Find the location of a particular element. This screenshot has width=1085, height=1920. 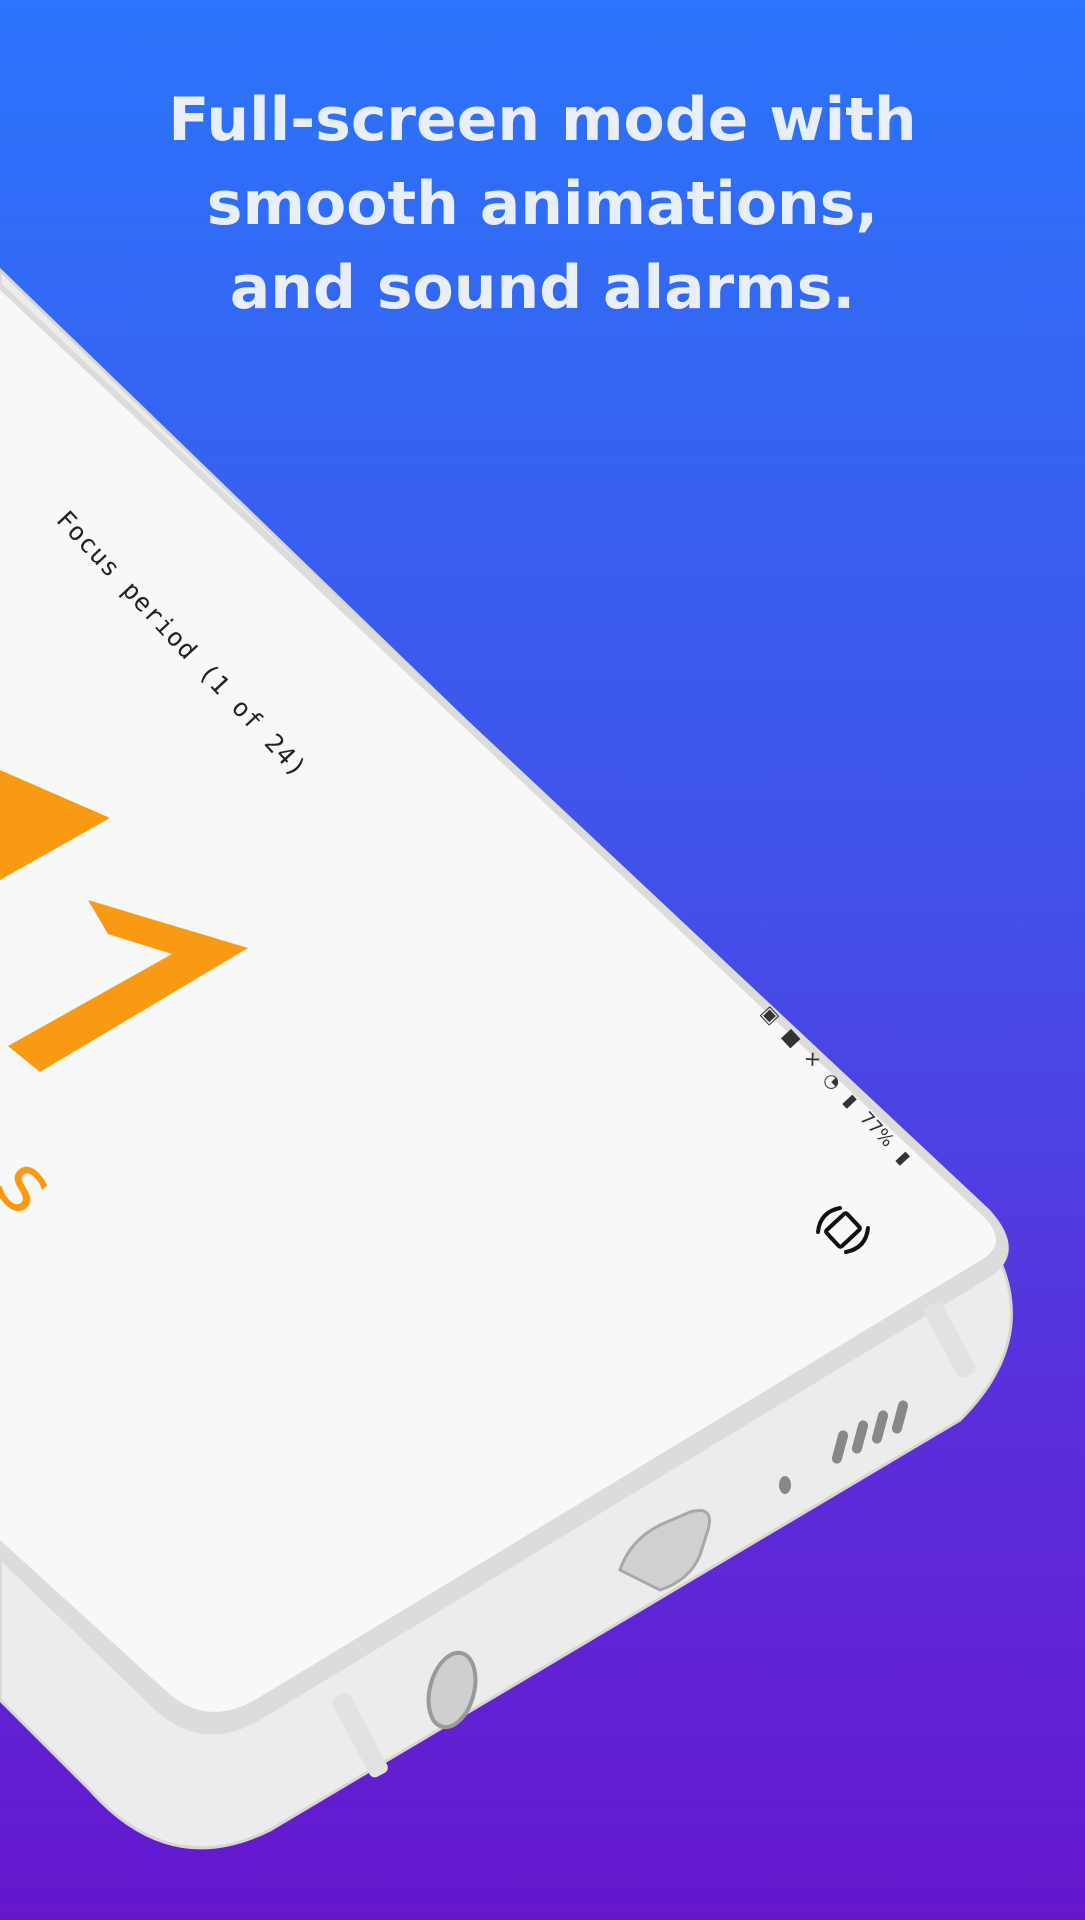

microphone-hole is located at coordinates (785, 1485).